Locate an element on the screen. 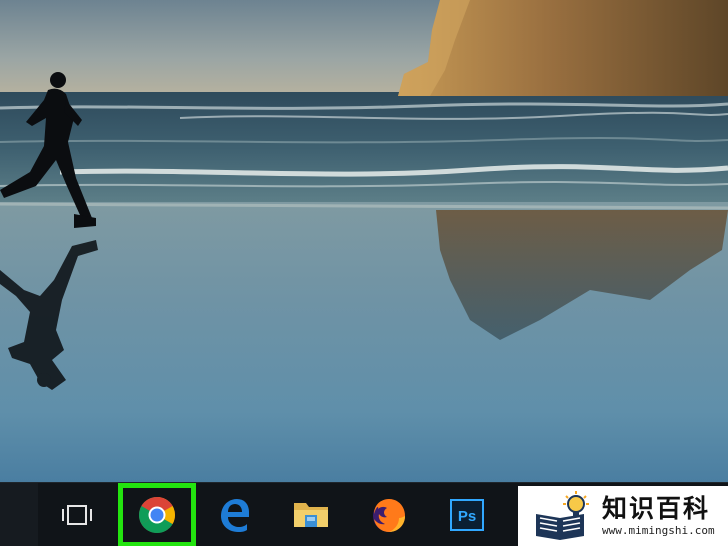  firefox-taskbar-button is located at coordinates (389, 514).